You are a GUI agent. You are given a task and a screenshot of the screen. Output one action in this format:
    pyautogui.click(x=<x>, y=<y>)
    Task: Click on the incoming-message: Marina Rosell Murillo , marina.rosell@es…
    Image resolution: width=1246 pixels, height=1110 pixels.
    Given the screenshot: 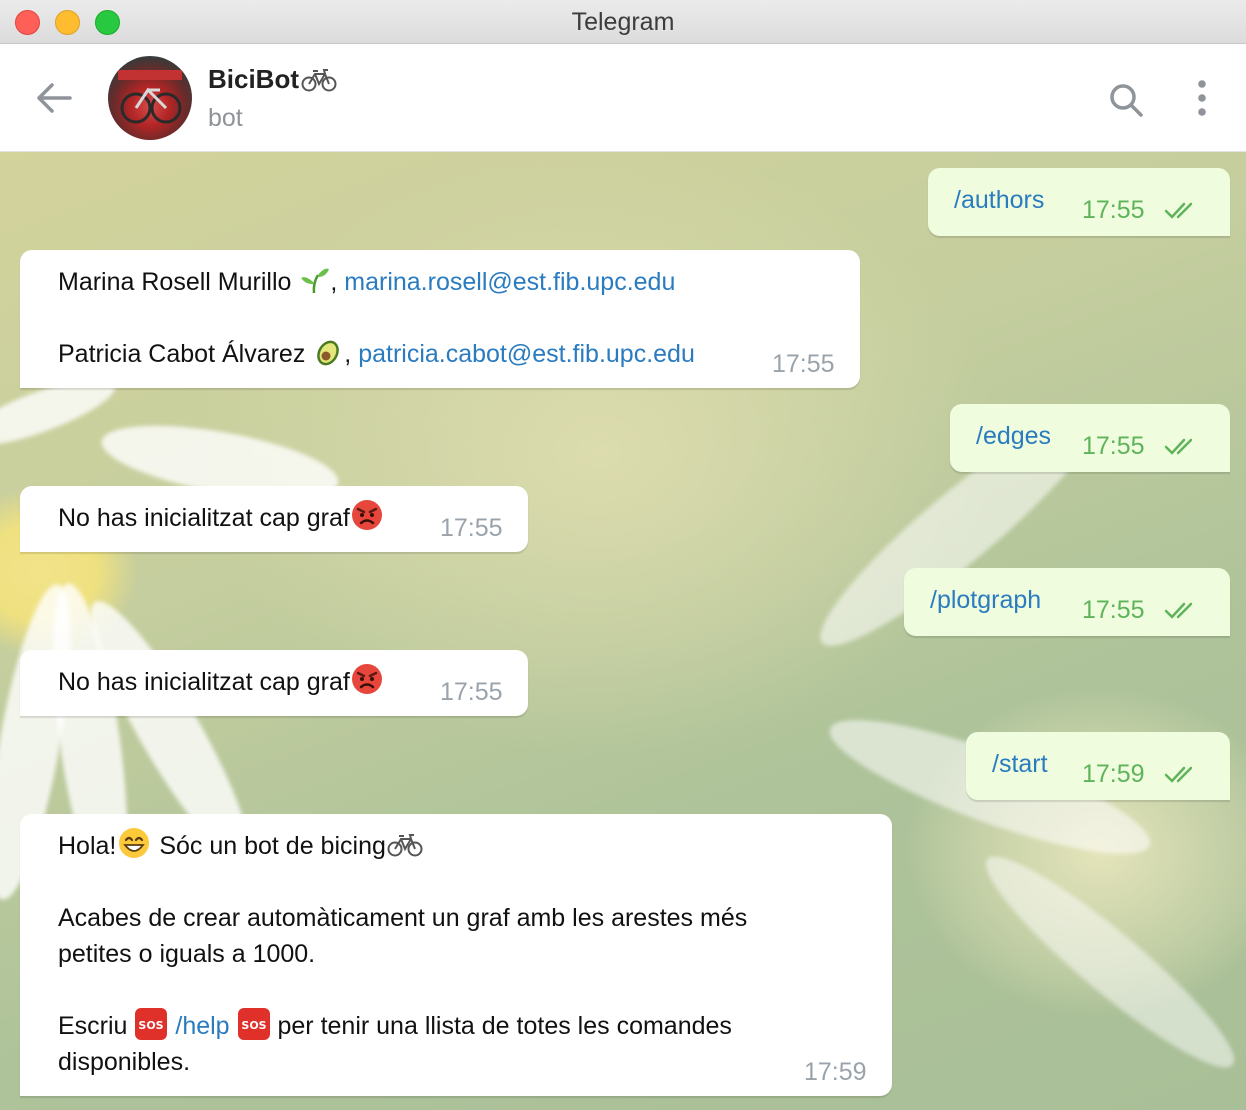 What is the action you would take?
    pyautogui.click(x=440, y=319)
    